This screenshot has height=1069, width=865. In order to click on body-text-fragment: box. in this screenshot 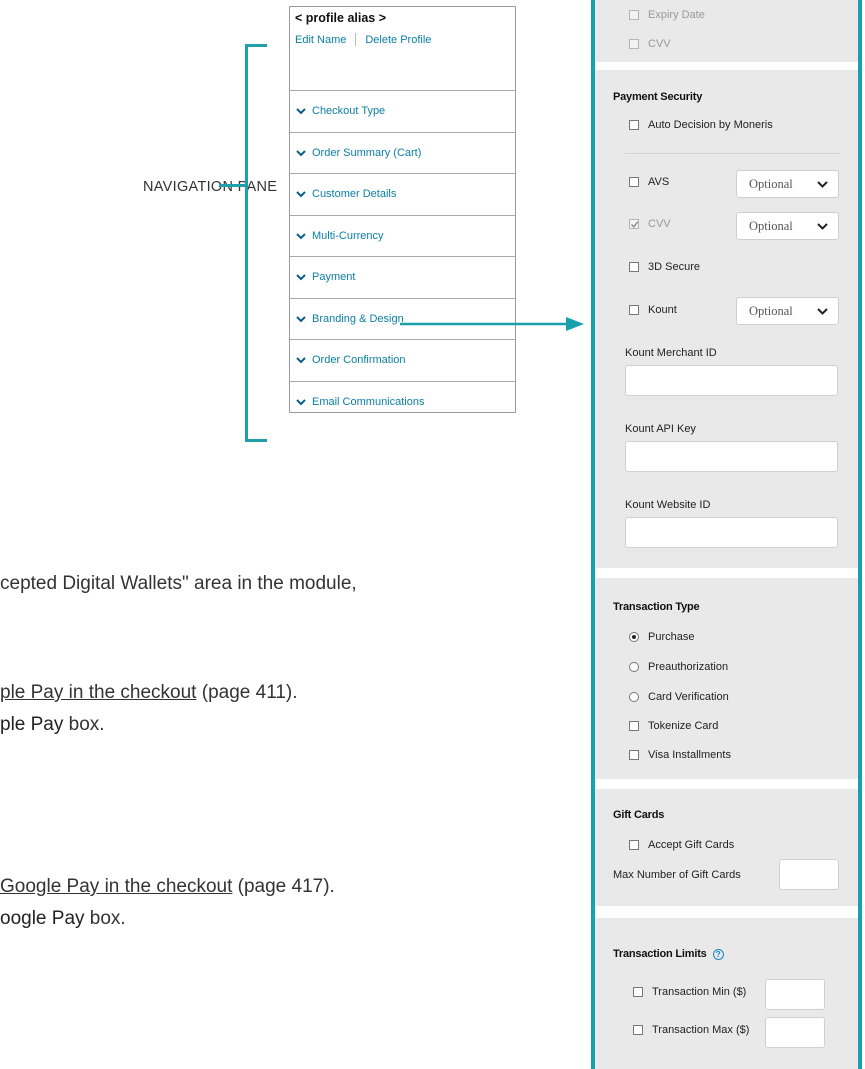, I will do `click(105, 918)`.